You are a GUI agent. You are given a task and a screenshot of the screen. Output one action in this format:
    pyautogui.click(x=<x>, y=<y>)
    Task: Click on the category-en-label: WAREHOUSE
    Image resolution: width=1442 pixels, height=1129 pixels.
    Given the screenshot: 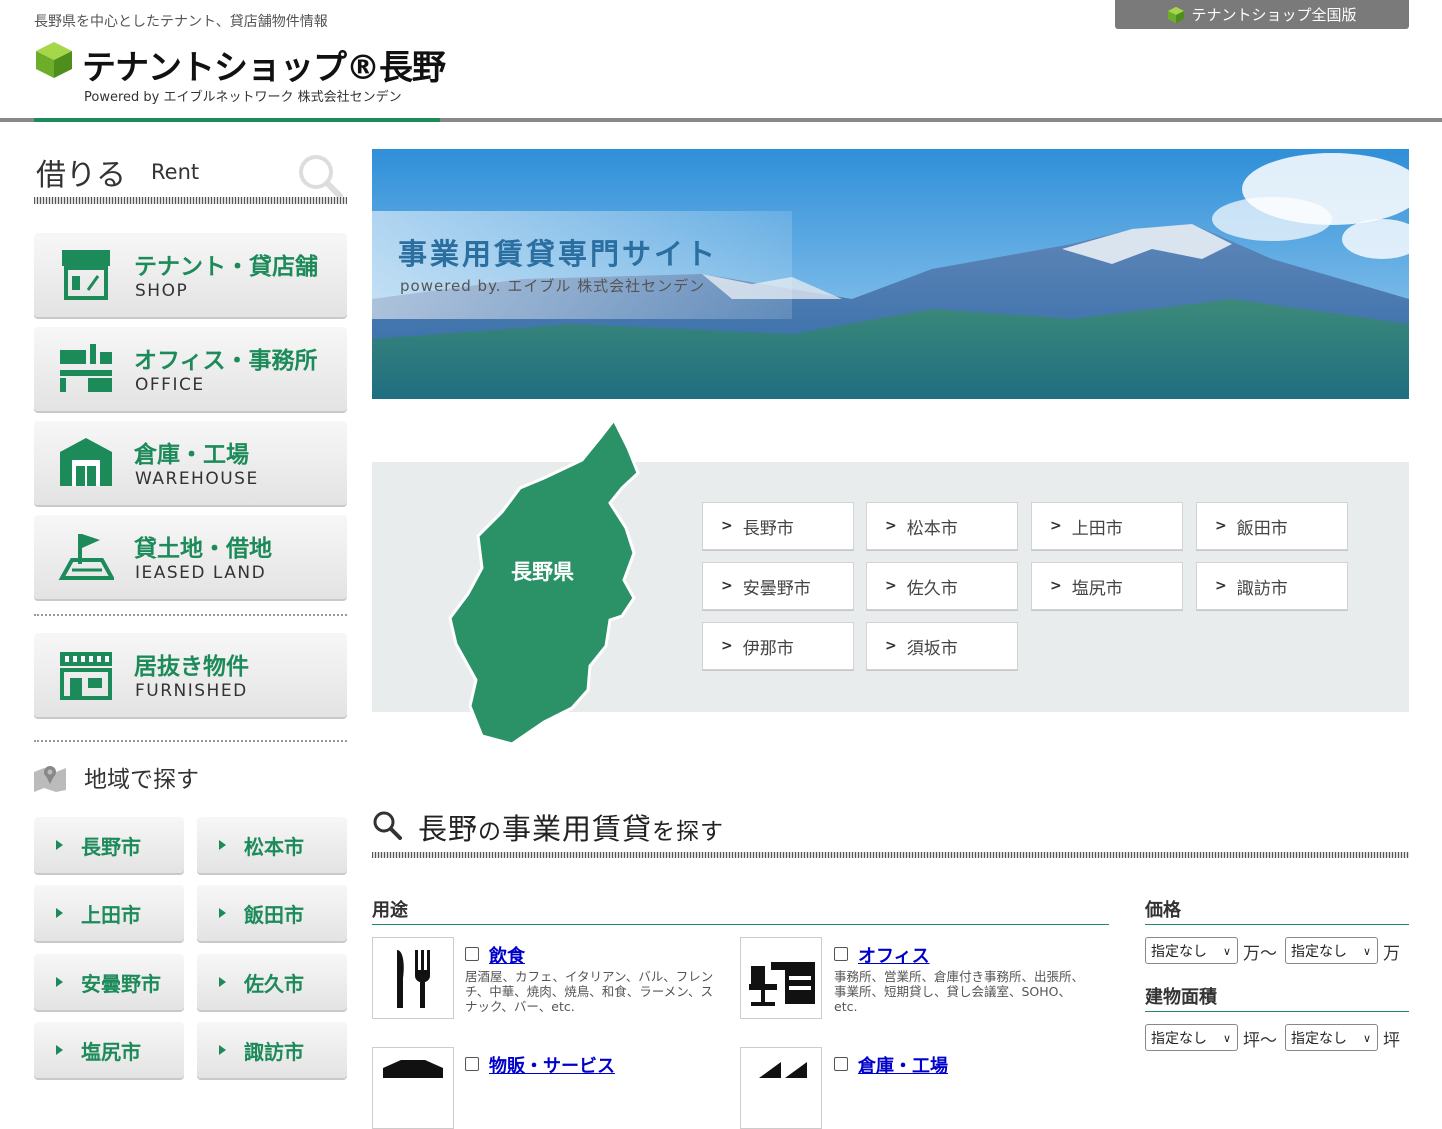 What is the action you would take?
    pyautogui.click(x=197, y=479)
    